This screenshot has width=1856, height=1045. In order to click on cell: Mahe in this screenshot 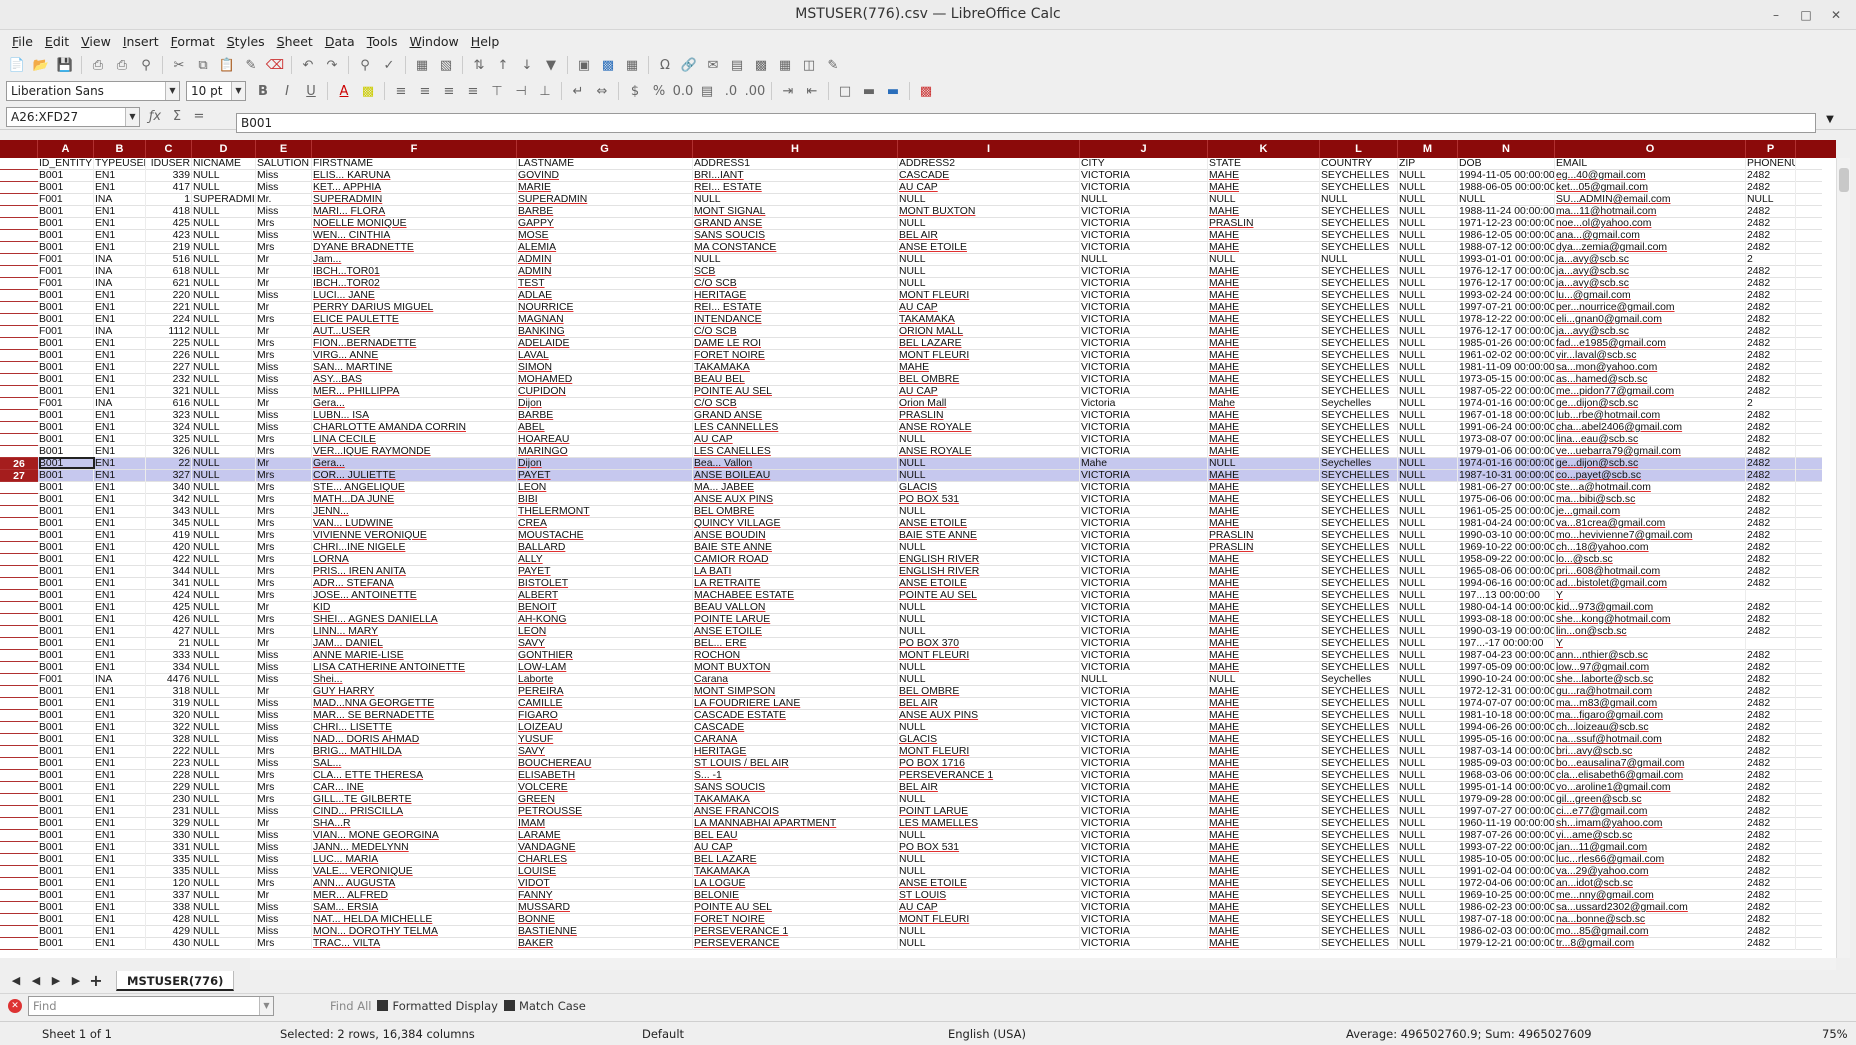, I will do `click(1144, 464)`.